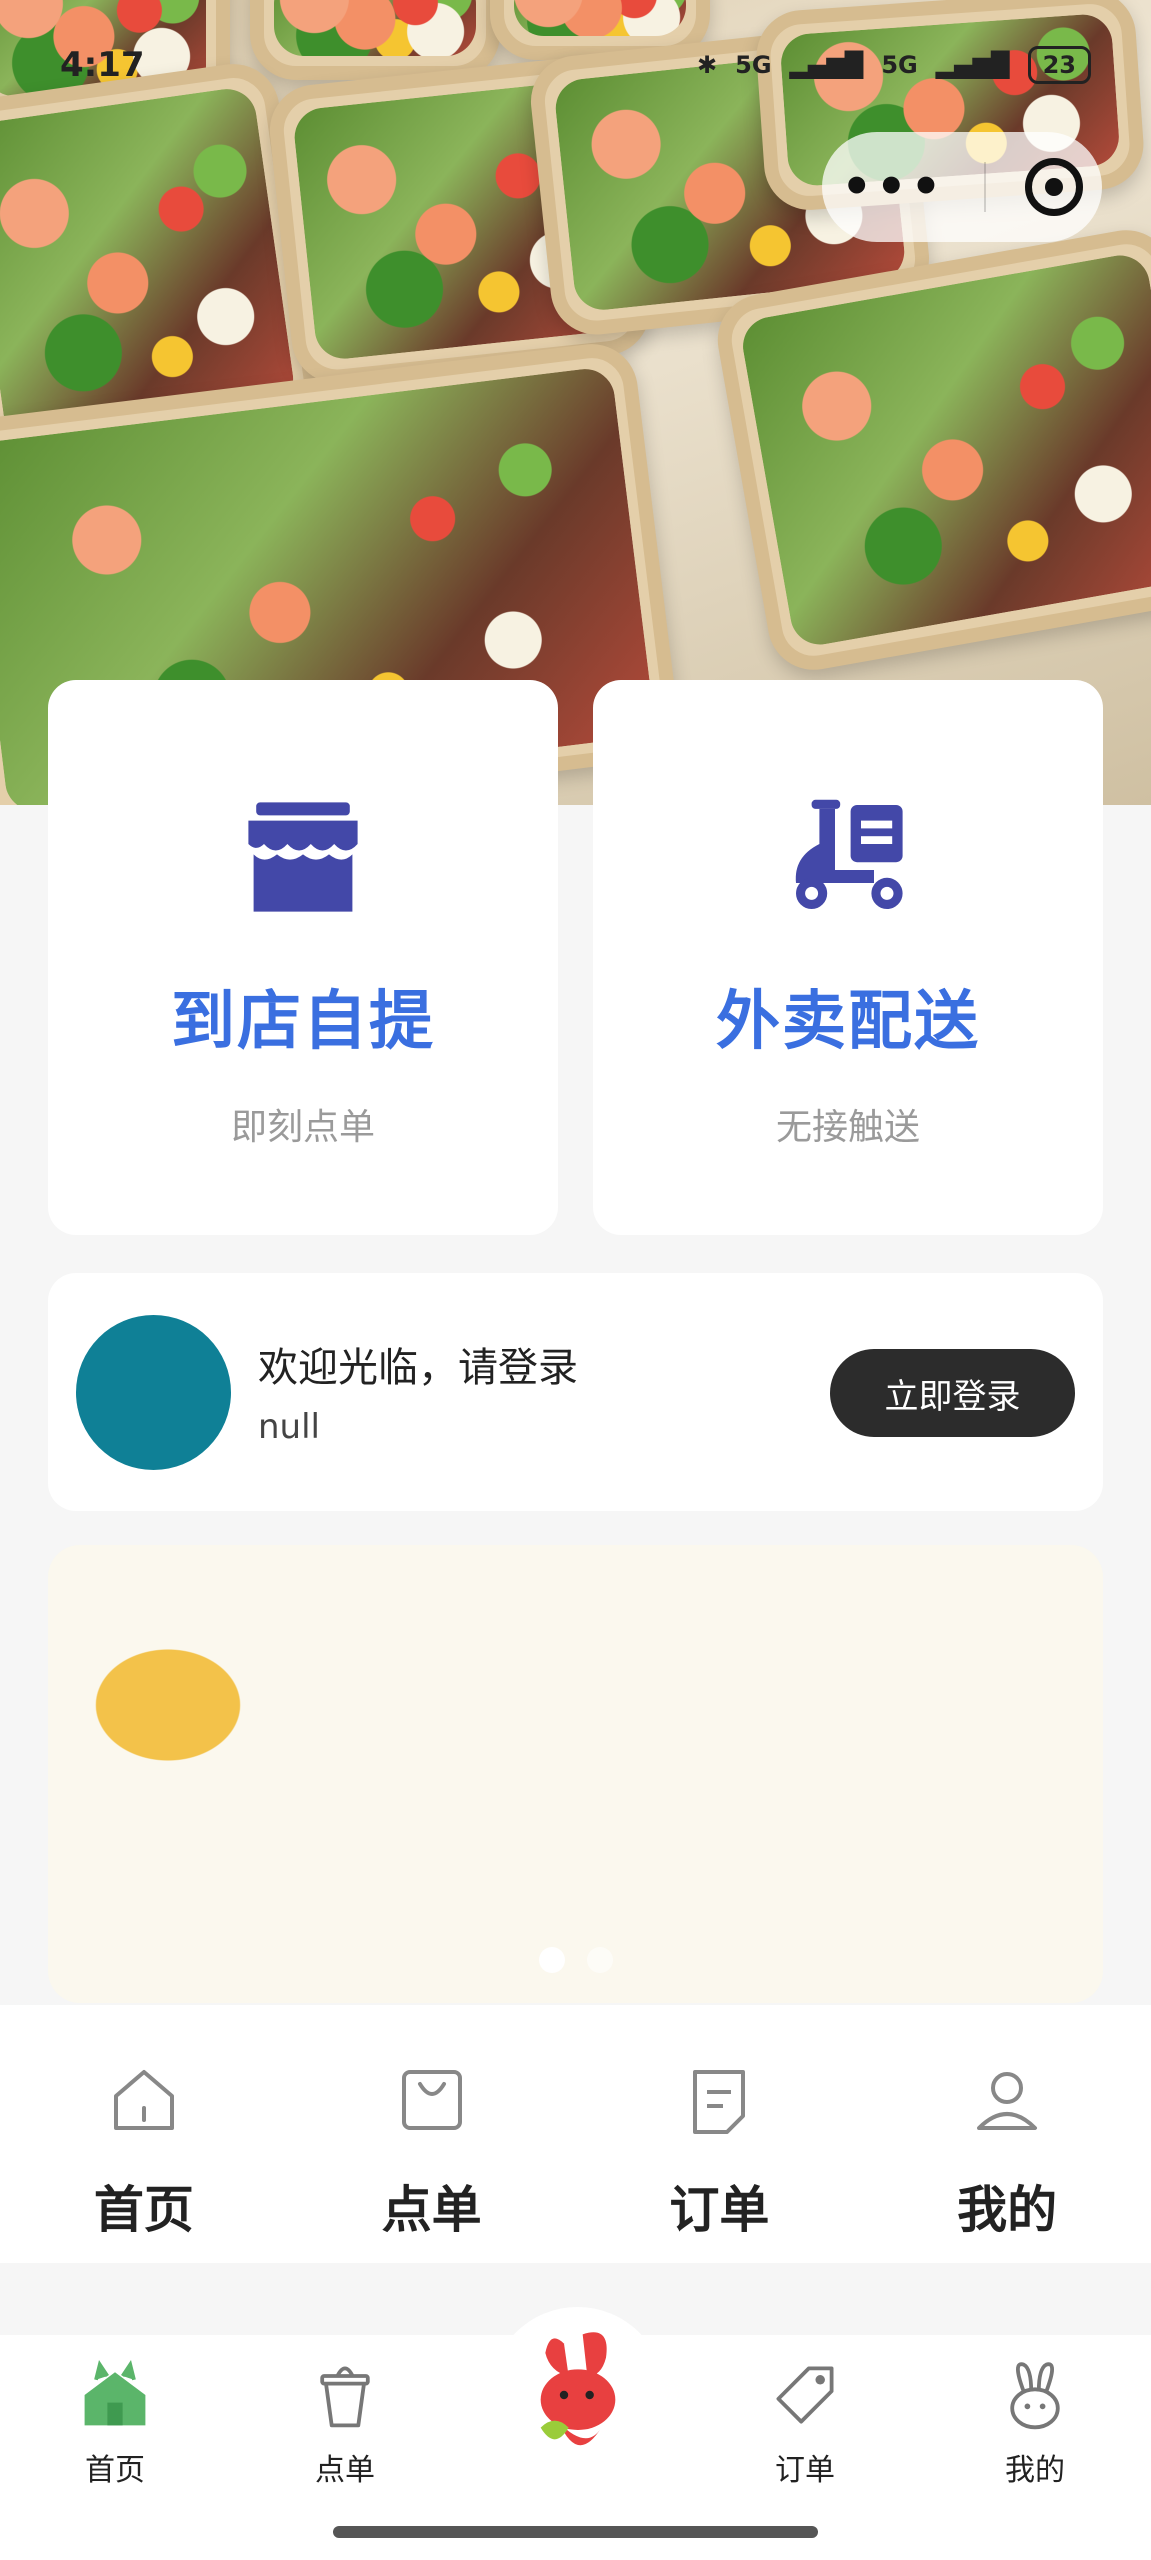 The image size is (1151, 2560). I want to click on tab-profile: 我的, so click(1035, 2423).